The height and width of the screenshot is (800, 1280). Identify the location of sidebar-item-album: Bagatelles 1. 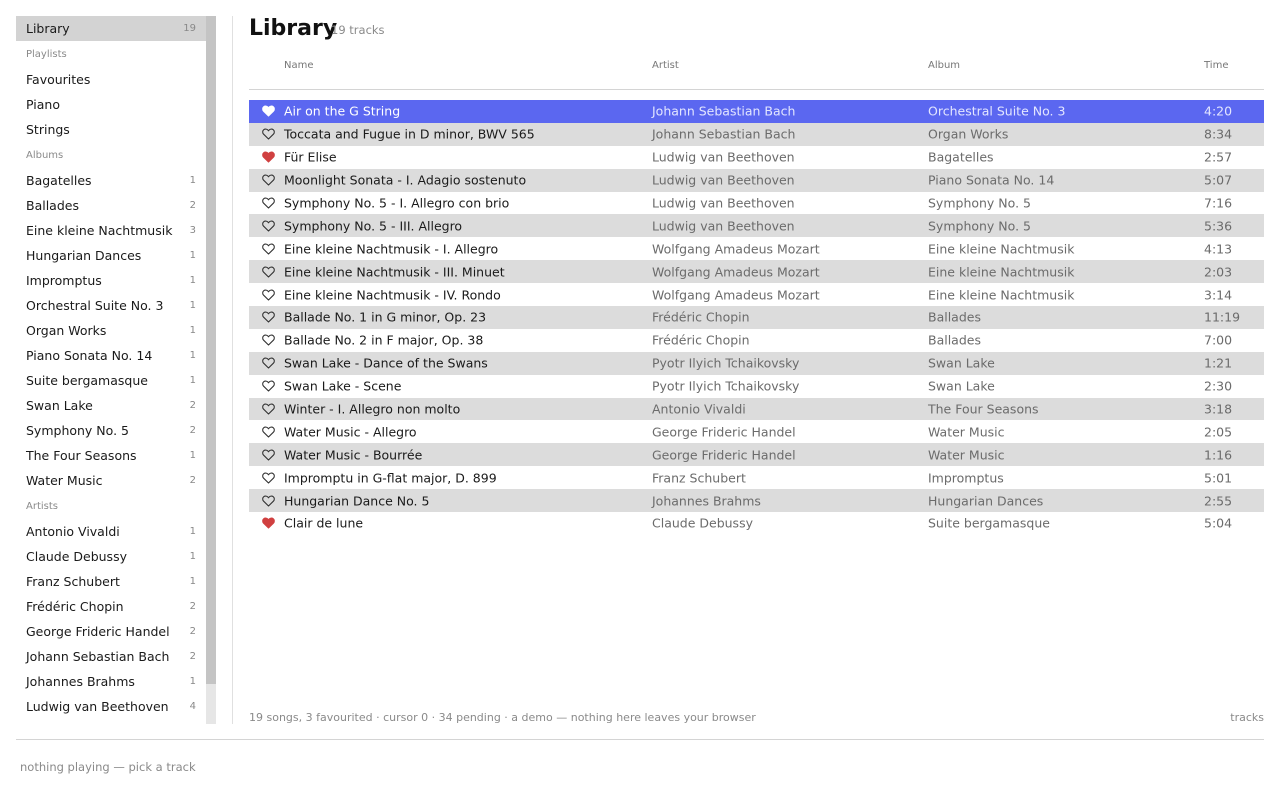
(111, 180).